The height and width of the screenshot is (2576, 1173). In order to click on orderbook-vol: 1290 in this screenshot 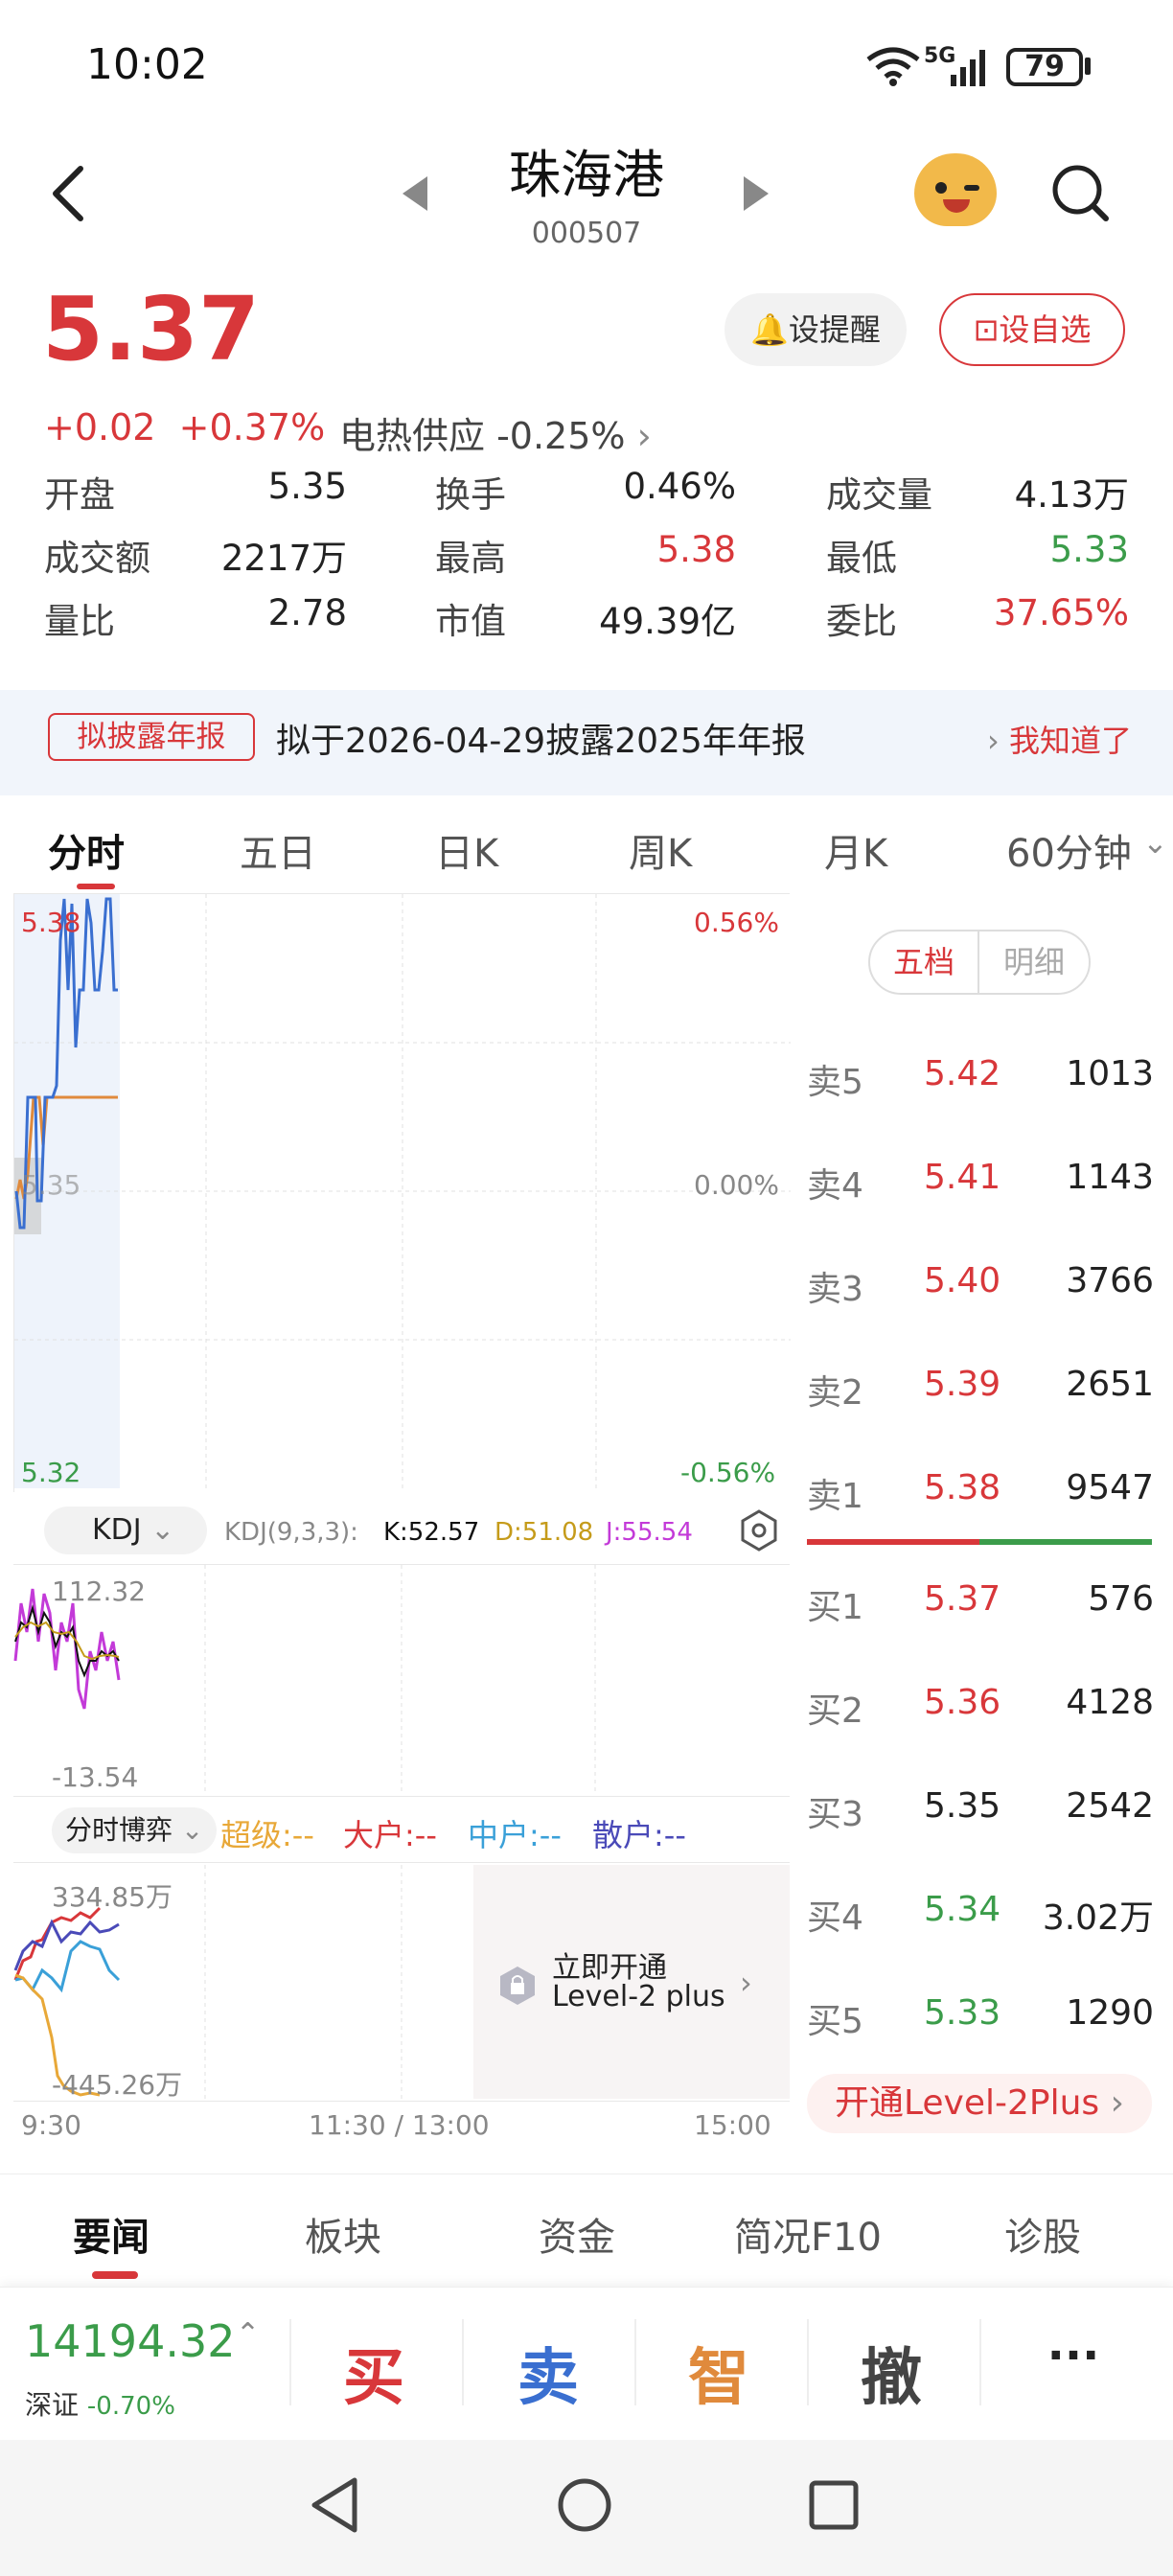, I will do `click(1110, 2013)`.